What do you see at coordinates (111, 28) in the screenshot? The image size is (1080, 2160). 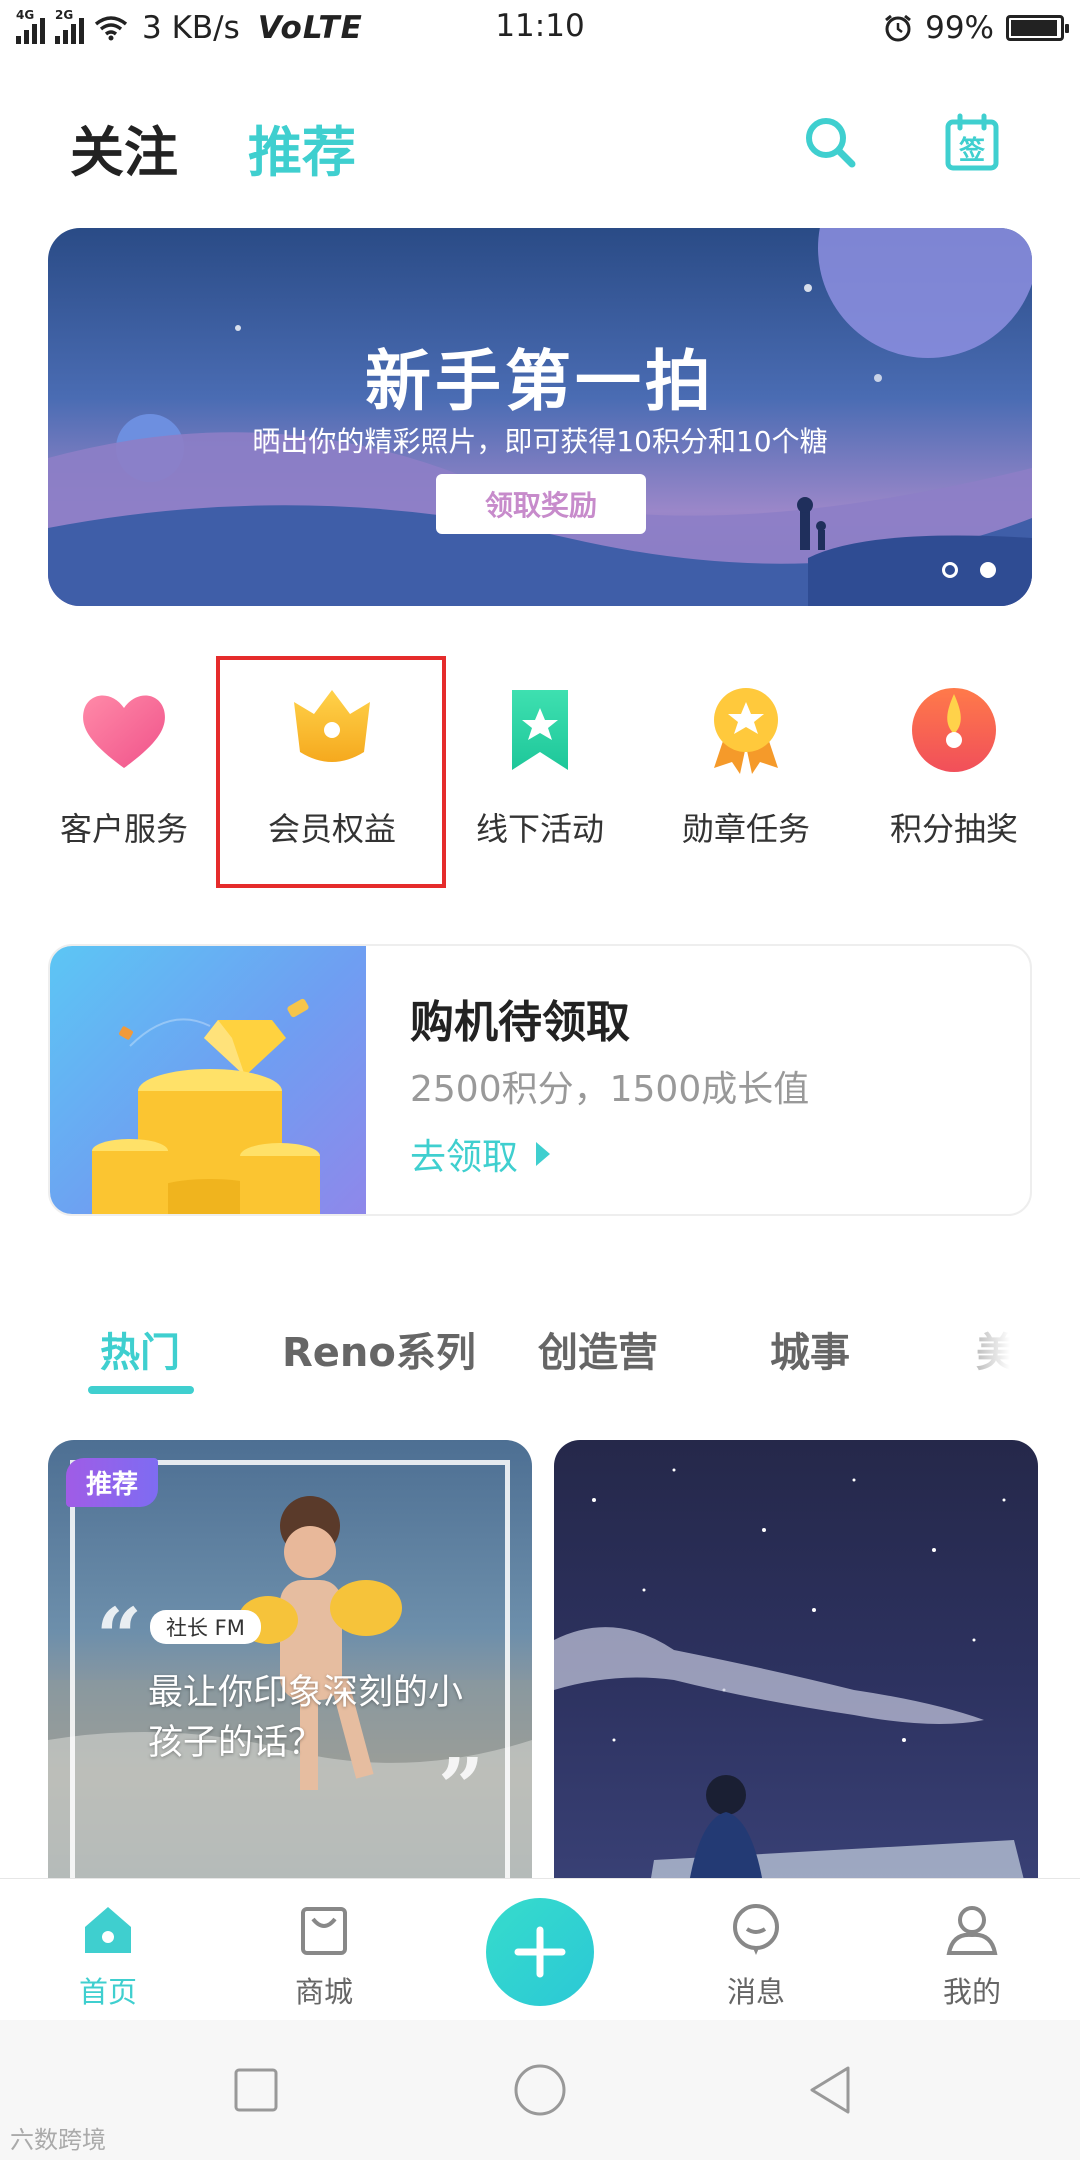 I see `wifi-icon` at bounding box center [111, 28].